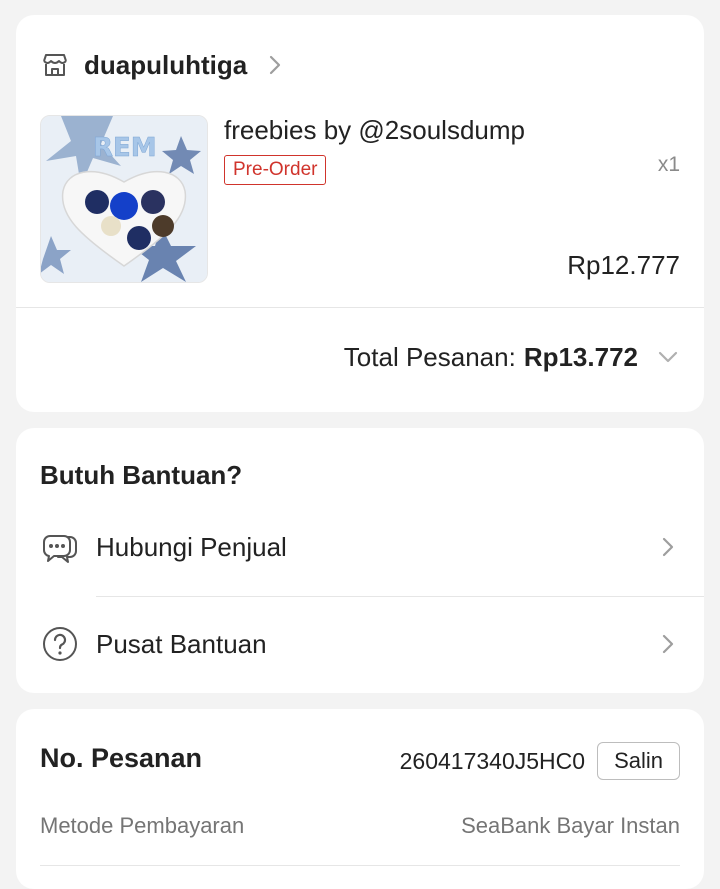 The image size is (720, 889). I want to click on question-circle-icon, so click(60, 644).